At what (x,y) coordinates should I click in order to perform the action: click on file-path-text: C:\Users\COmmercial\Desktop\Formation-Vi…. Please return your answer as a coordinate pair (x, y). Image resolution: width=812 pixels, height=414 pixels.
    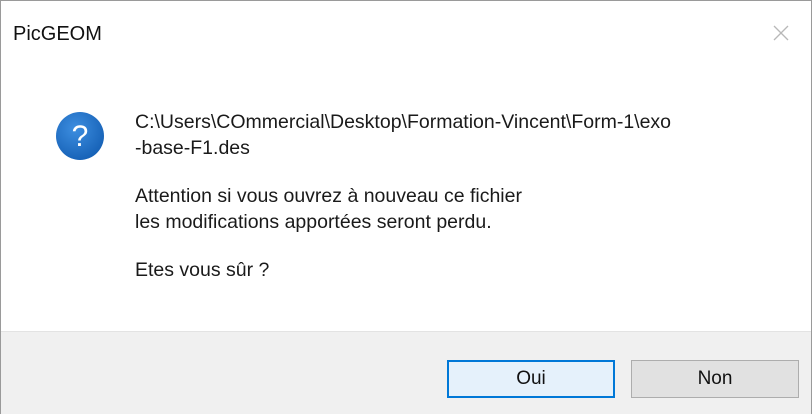
    Looking at the image, I should click on (403, 135).